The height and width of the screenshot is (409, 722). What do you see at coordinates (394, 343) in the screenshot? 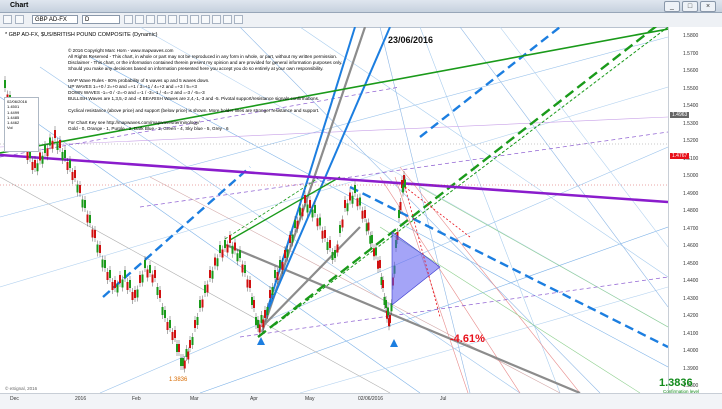
I see `target-marker-triangle` at bounding box center [394, 343].